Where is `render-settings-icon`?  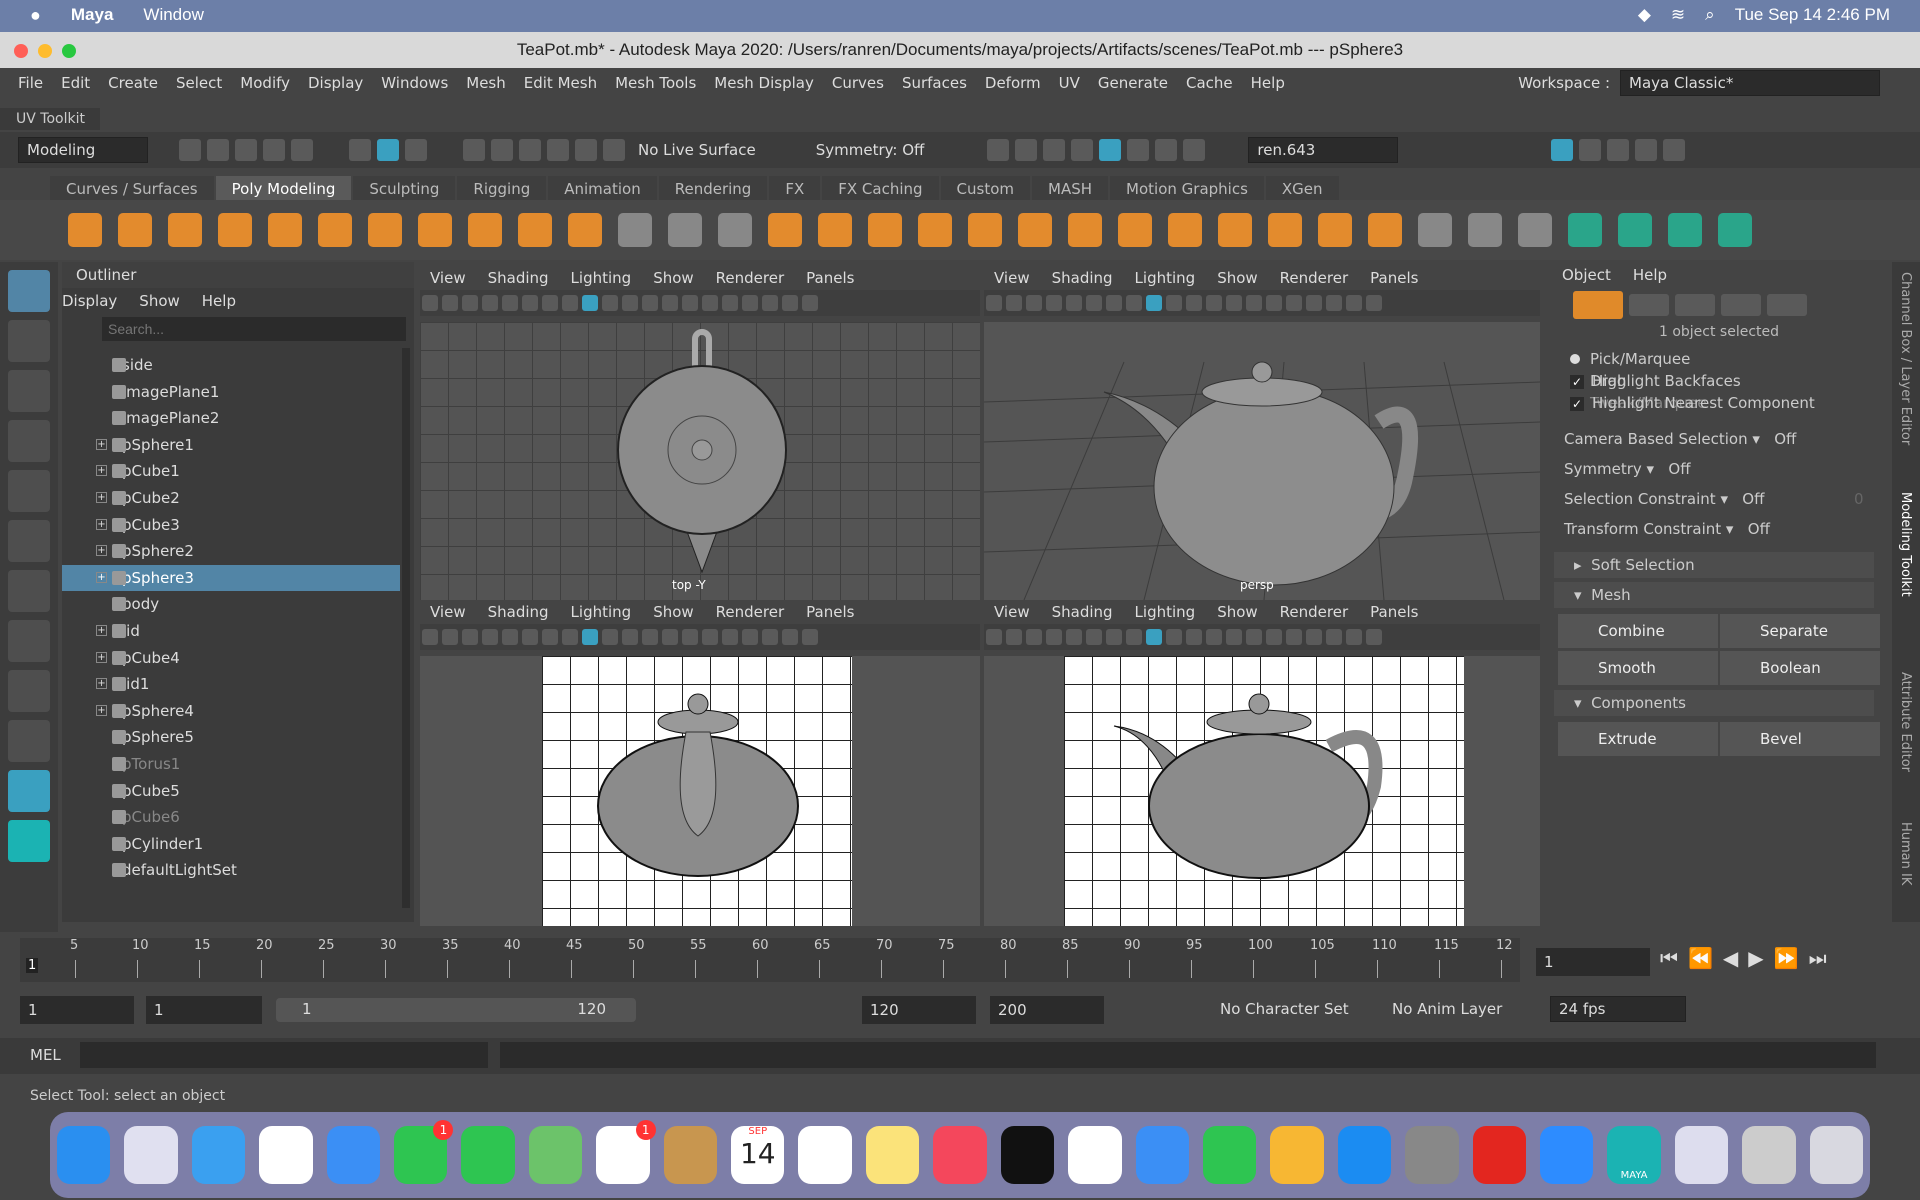
render-settings-icon is located at coordinates (1082, 150).